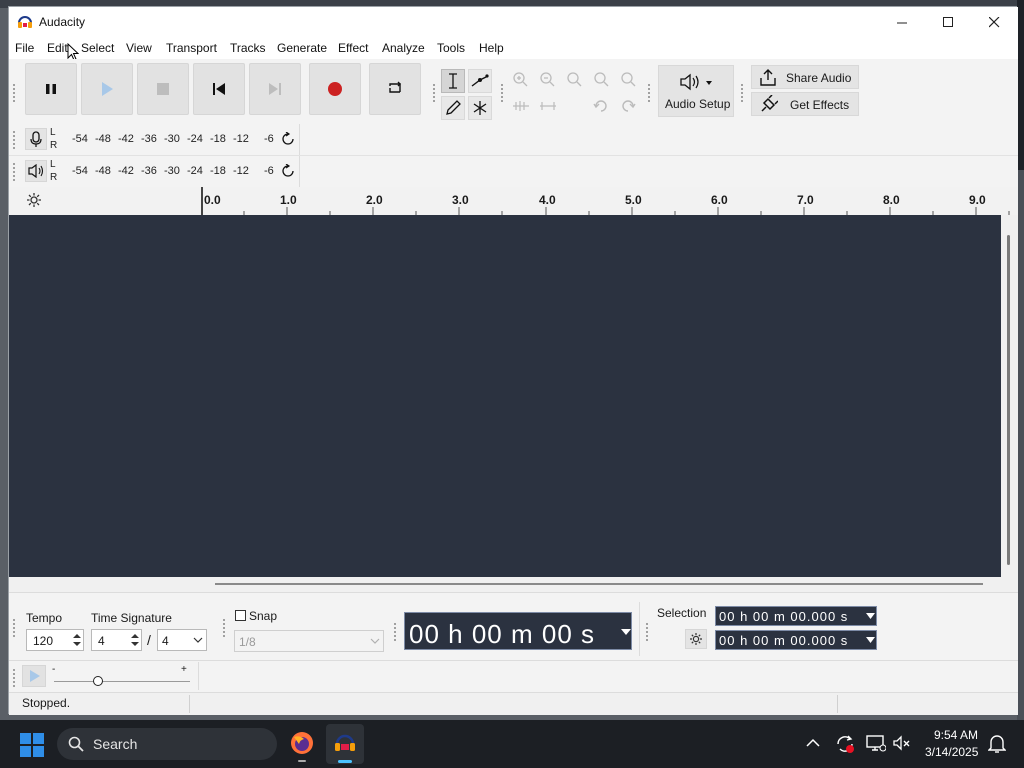  Describe the element at coordinates (177, 171) in the screenshot. I see `playback-meter: -54 -48 -42 -36 -30 -24 -18 -12 -6` at that location.